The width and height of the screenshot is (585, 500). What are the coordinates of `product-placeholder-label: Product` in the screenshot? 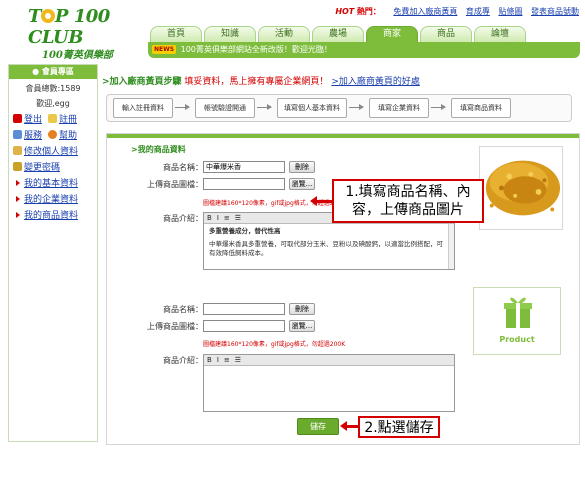 It's located at (517, 339).